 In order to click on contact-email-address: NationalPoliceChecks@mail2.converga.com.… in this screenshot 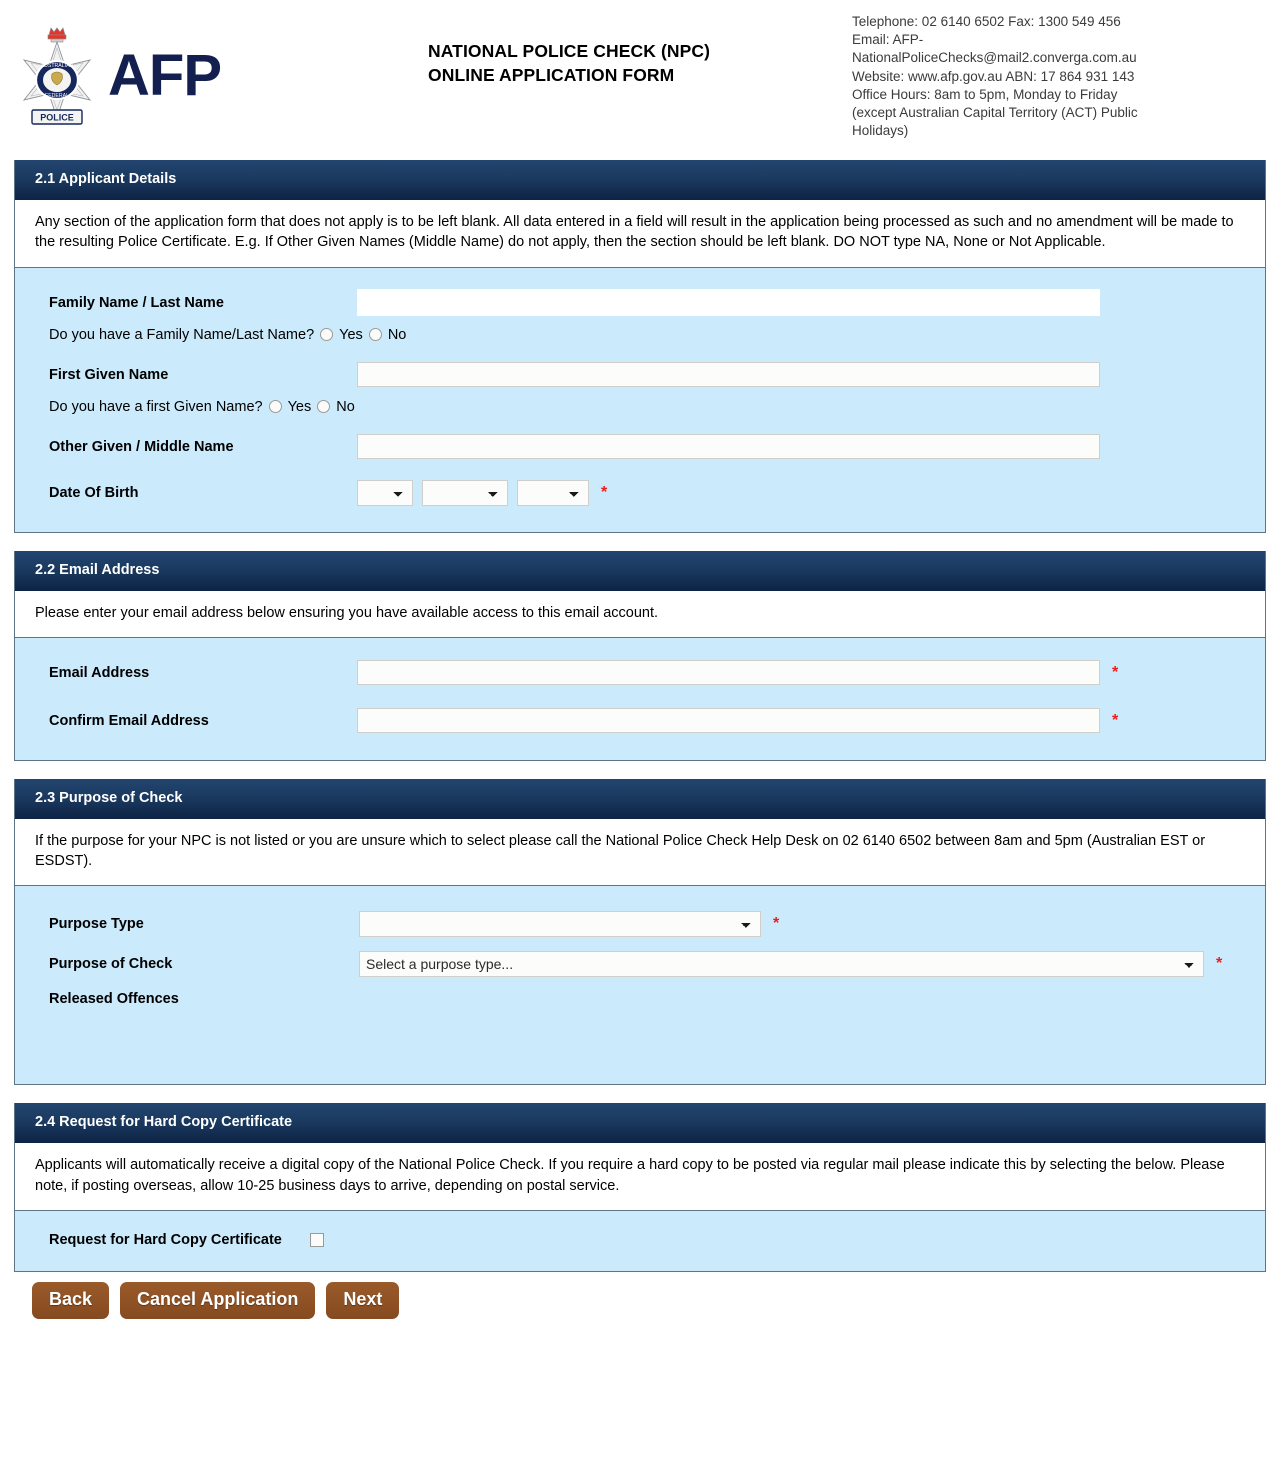, I will do `click(994, 58)`.